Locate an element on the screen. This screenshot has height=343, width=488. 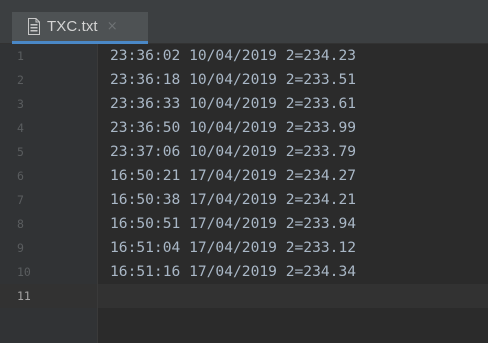
editor-line: 5 23:37:06 10/04/2019 2=233.79 is located at coordinates (244, 152).